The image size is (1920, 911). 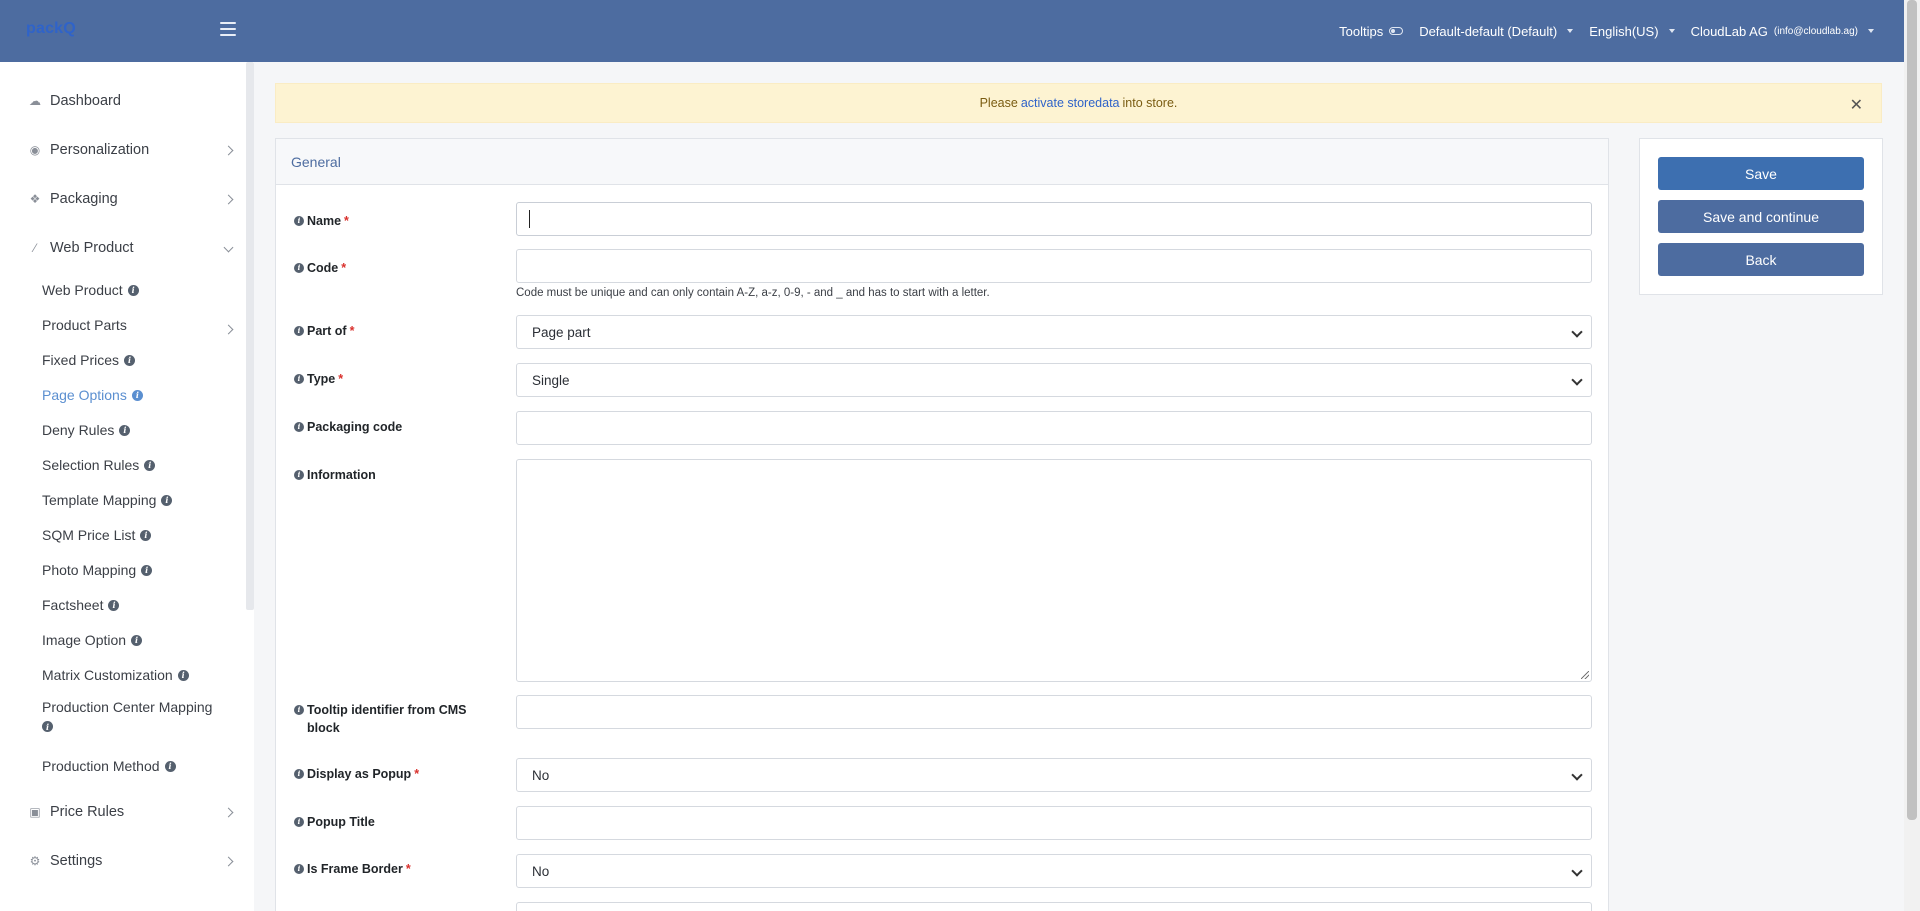 What do you see at coordinates (51, 29) in the screenshot?
I see `app-logo: packQ` at bounding box center [51, 29].